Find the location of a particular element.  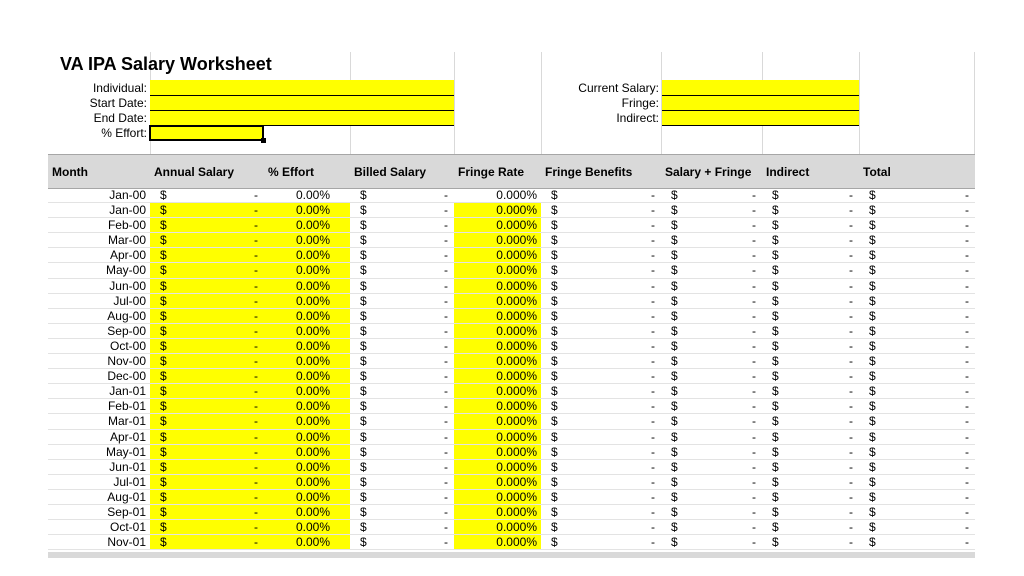

cell-month: Nov-00 is located at coordinates (99, 361).